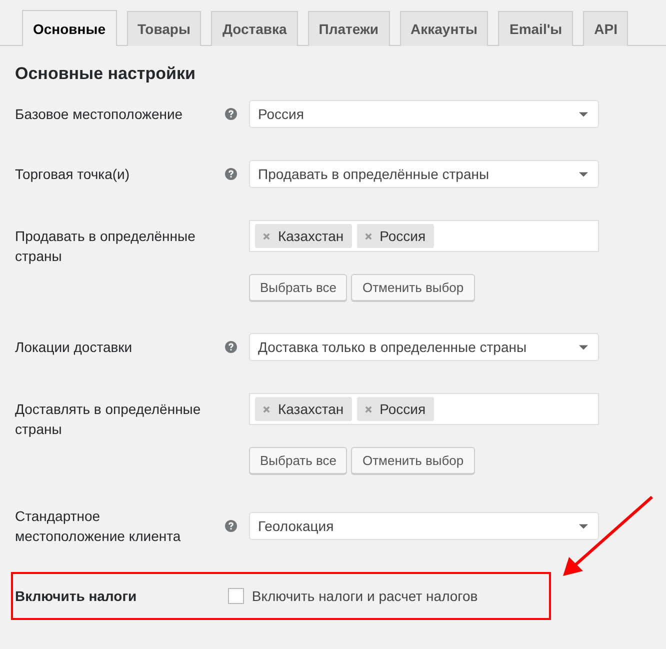 Image resolution: width=666 pixels, height=649 pixels. What do you see at coordinates (73, 174) in the screenshot?
I see `field-label: Торговая точка(и)` at bounding box center [73, 174].